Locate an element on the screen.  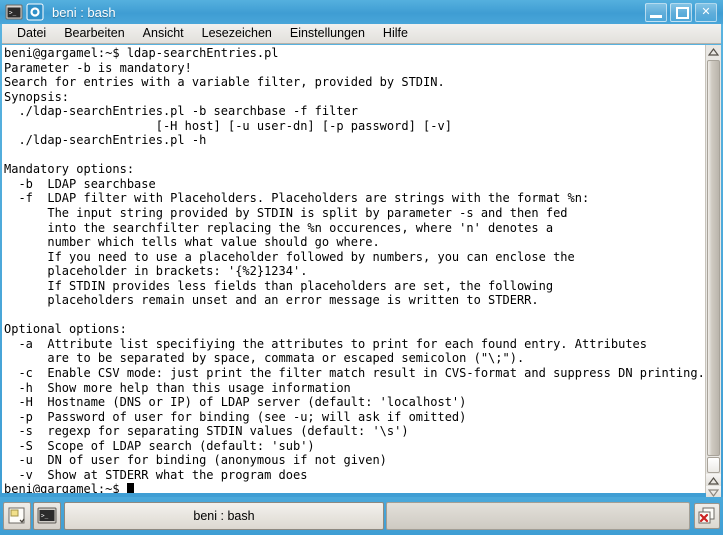
maximize-button is located at coordinates (681, 12).